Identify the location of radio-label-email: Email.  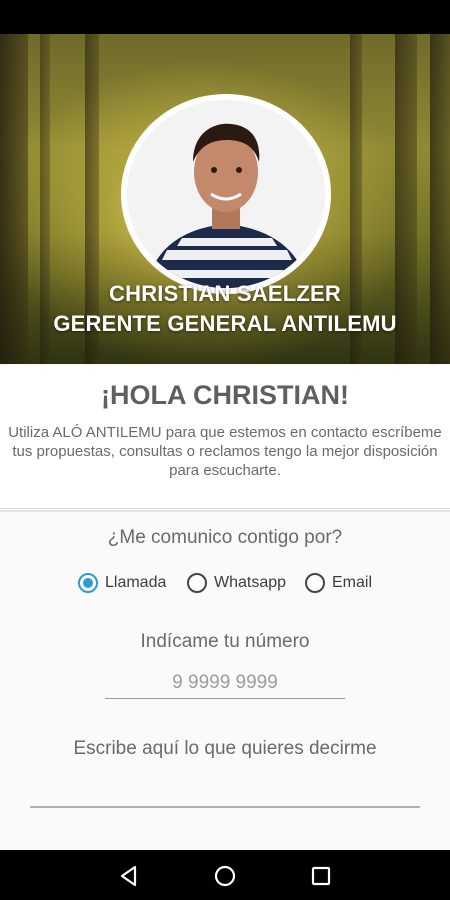
(352, 582).